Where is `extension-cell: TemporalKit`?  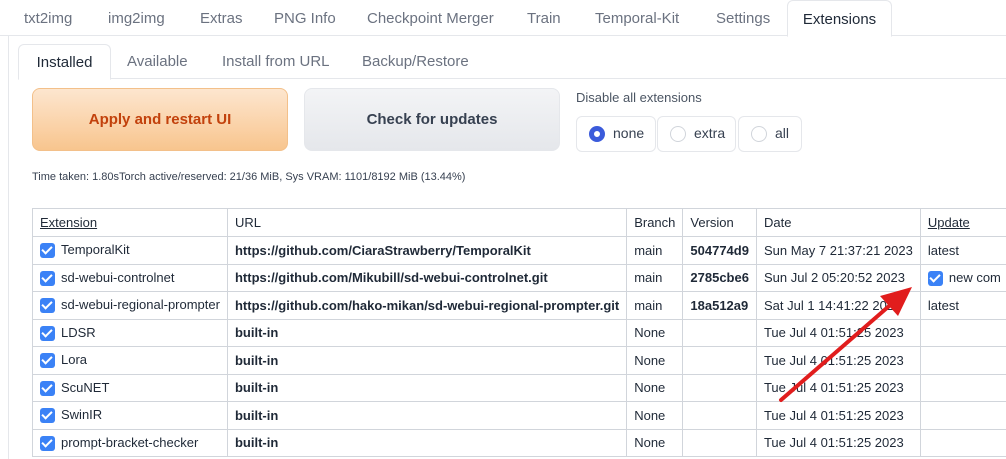 extension-cell: TemporalKit is located at coordinates (130, 250).